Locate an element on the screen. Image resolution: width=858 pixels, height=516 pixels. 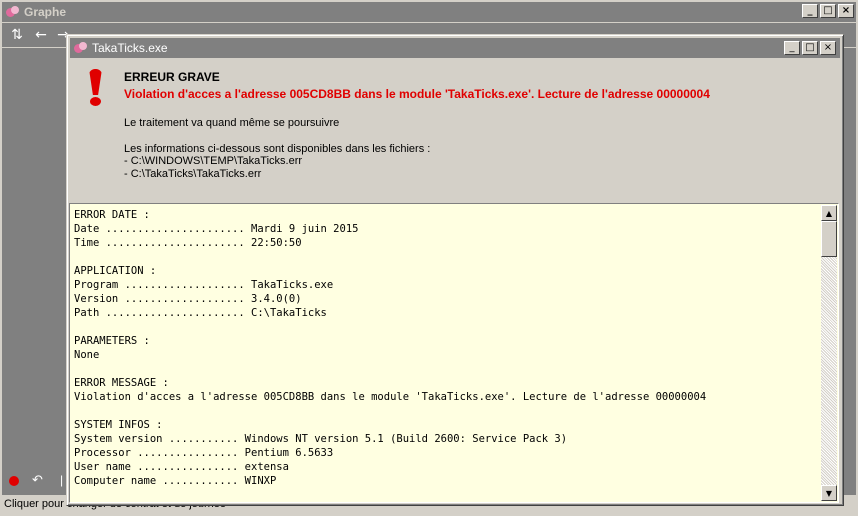
parent-maximize-button: □ is located at coordinates (828, 11).